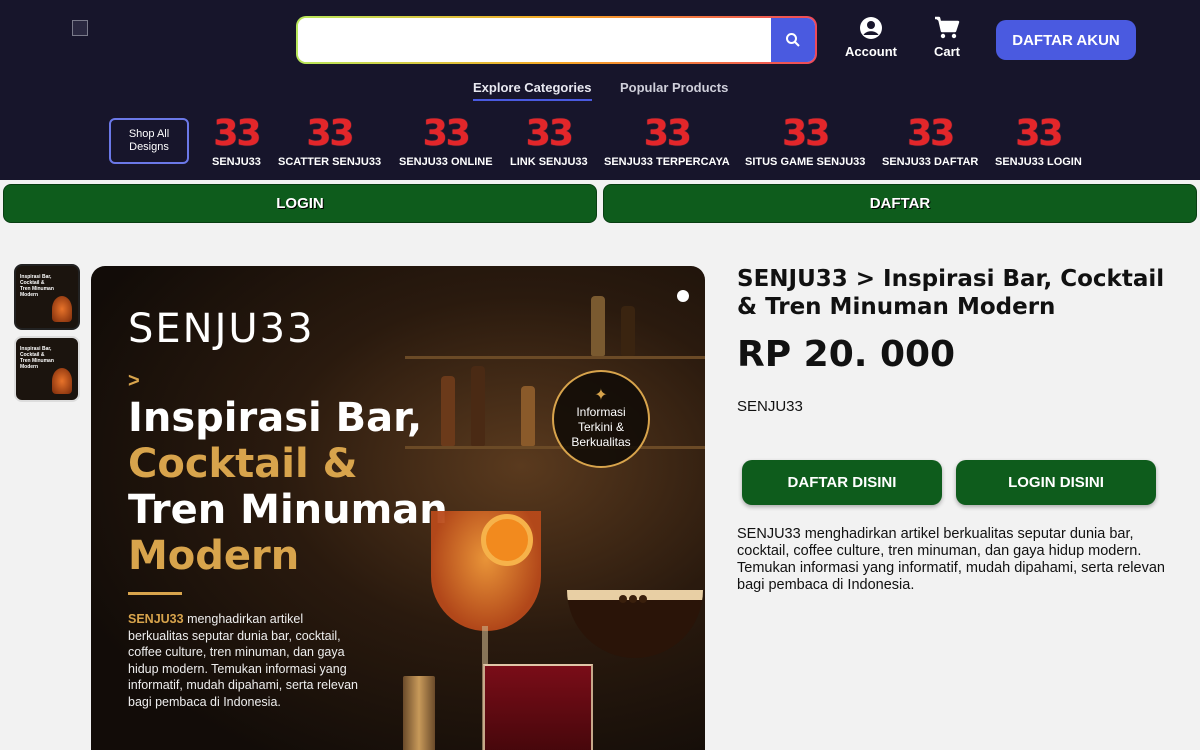 This screenshot has height=750, width=1200. I want to click on red-cocktail-shape, so click(538, 707).